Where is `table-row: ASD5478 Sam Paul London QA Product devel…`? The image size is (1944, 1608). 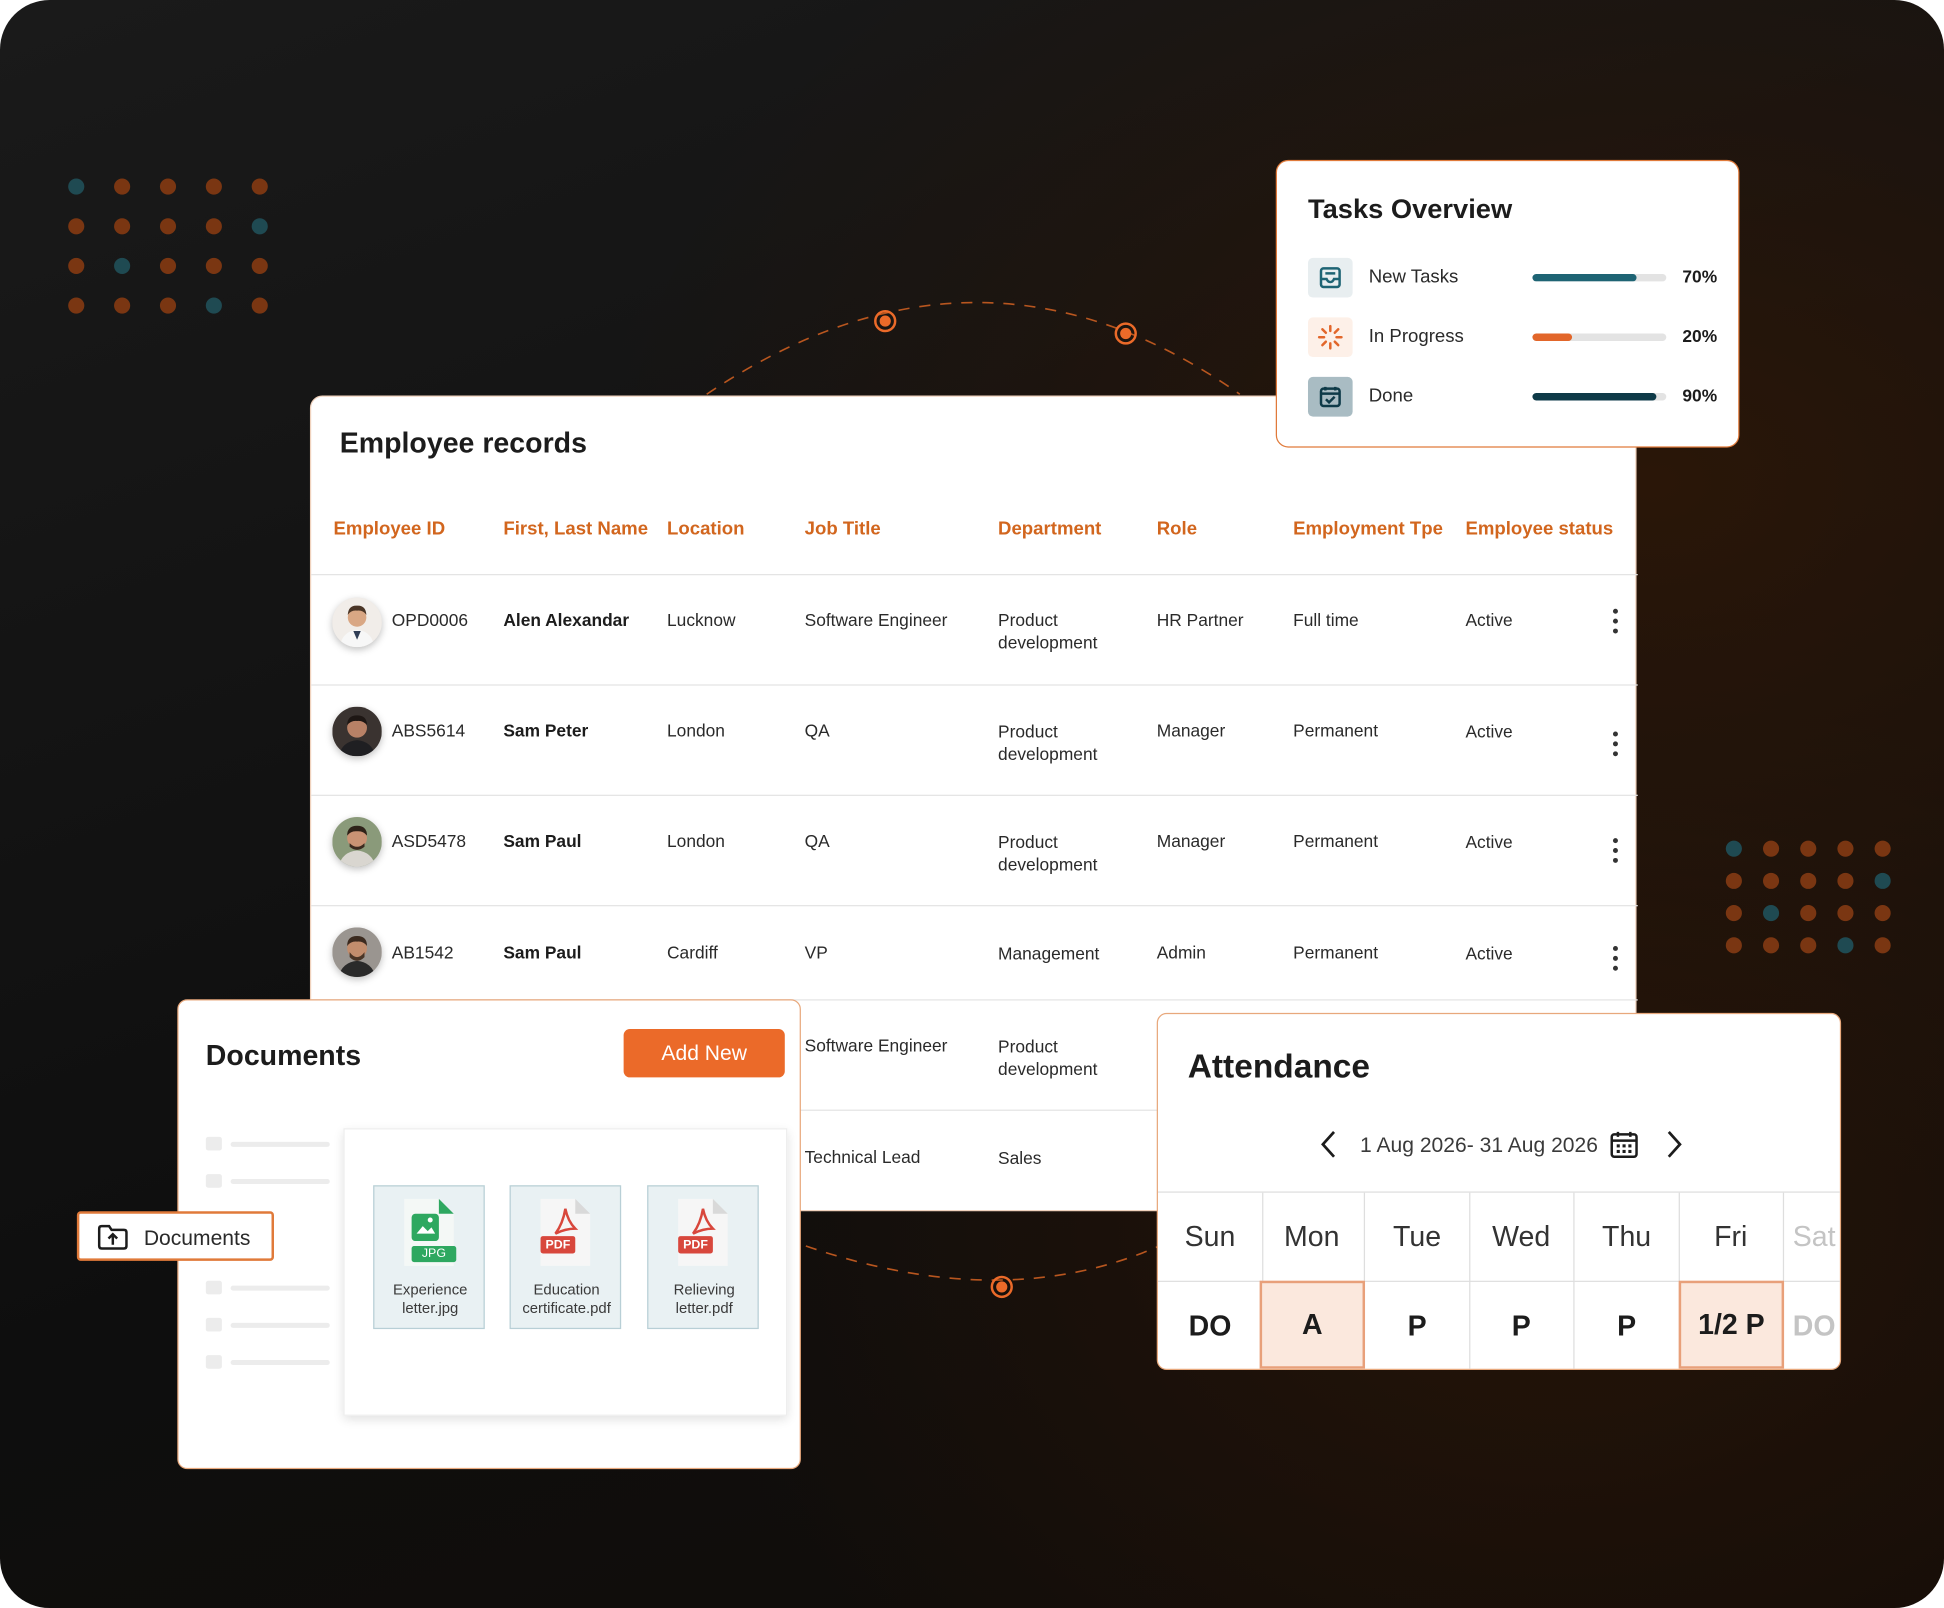
table-row: ASD5478 Sam Paul London QA Product devel… is located at coordinates (974, 851).